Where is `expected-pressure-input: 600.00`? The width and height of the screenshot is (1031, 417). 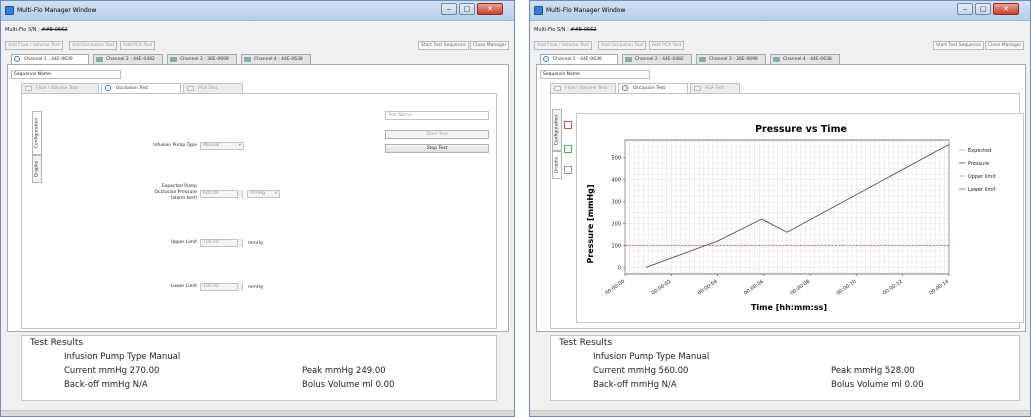
expected-pressure-input: 600.00 is located at coordinates (221, 194).